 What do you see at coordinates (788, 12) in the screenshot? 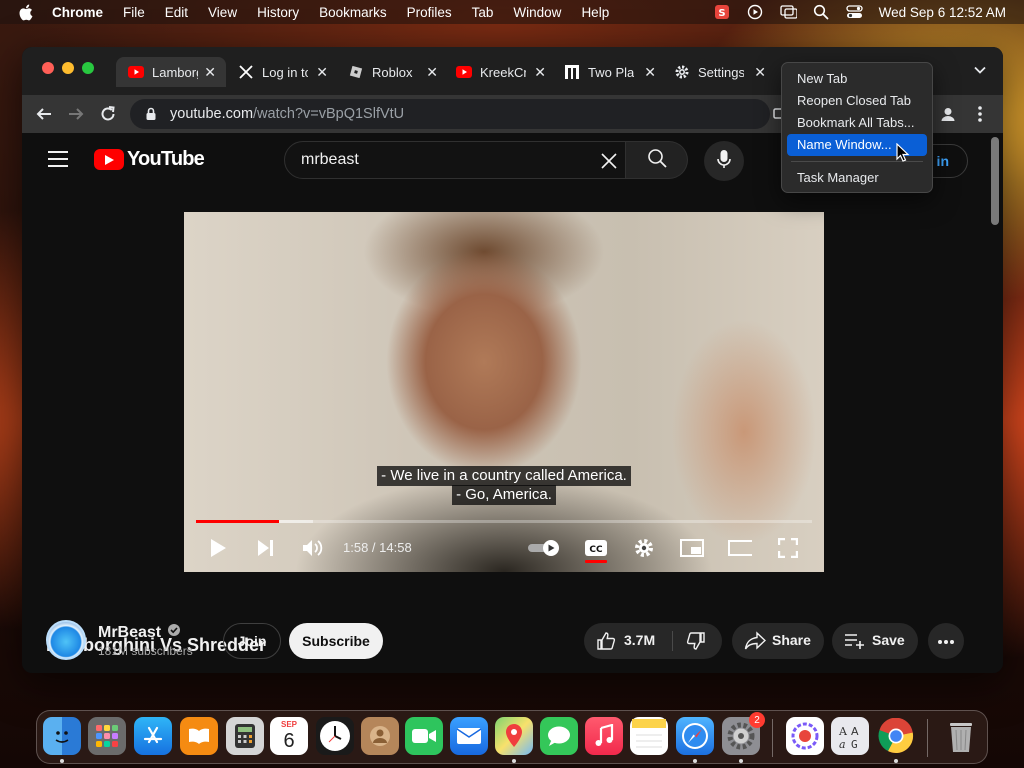
I see `screen-mirroring-icon` at bounding box center [788, 12].